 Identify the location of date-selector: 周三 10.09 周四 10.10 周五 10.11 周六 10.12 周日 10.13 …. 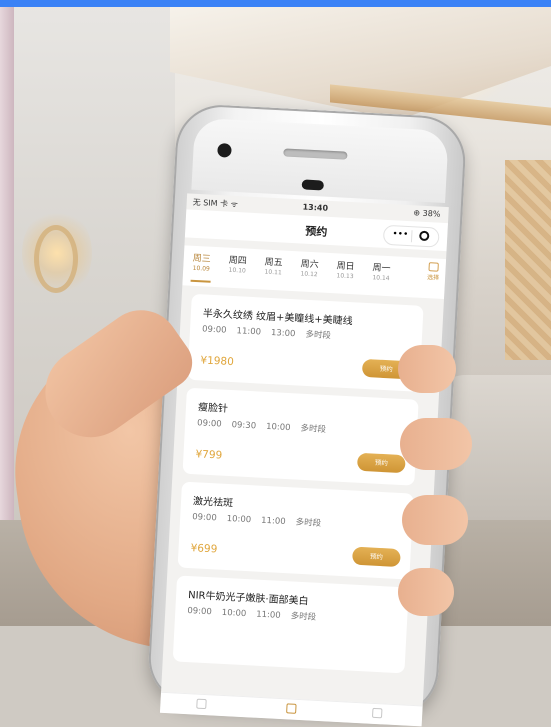
(314, 272).